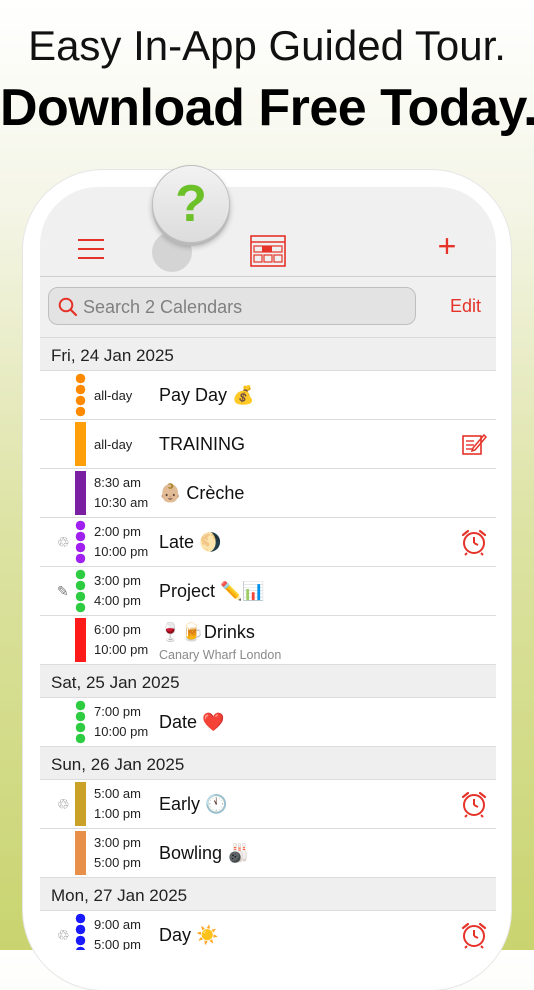  What do you see at coordinates (447, 246) in the screenshot?
I see `add-event-button: +` at bounding box center [447, 246].